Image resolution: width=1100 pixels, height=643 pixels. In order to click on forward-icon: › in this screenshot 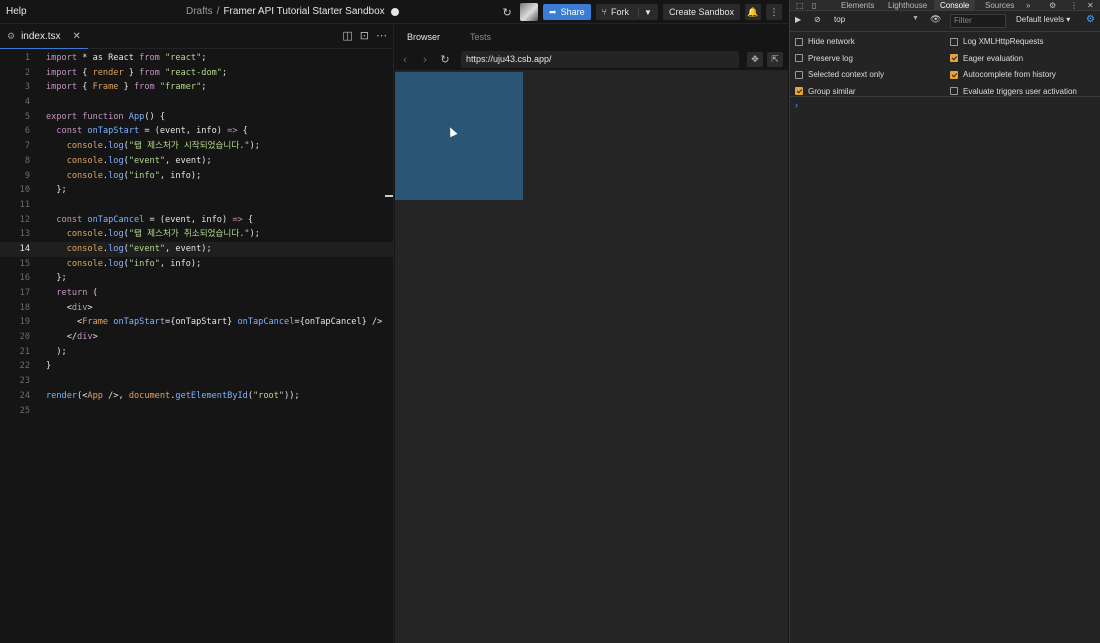, I will do `click(425, 60)`.